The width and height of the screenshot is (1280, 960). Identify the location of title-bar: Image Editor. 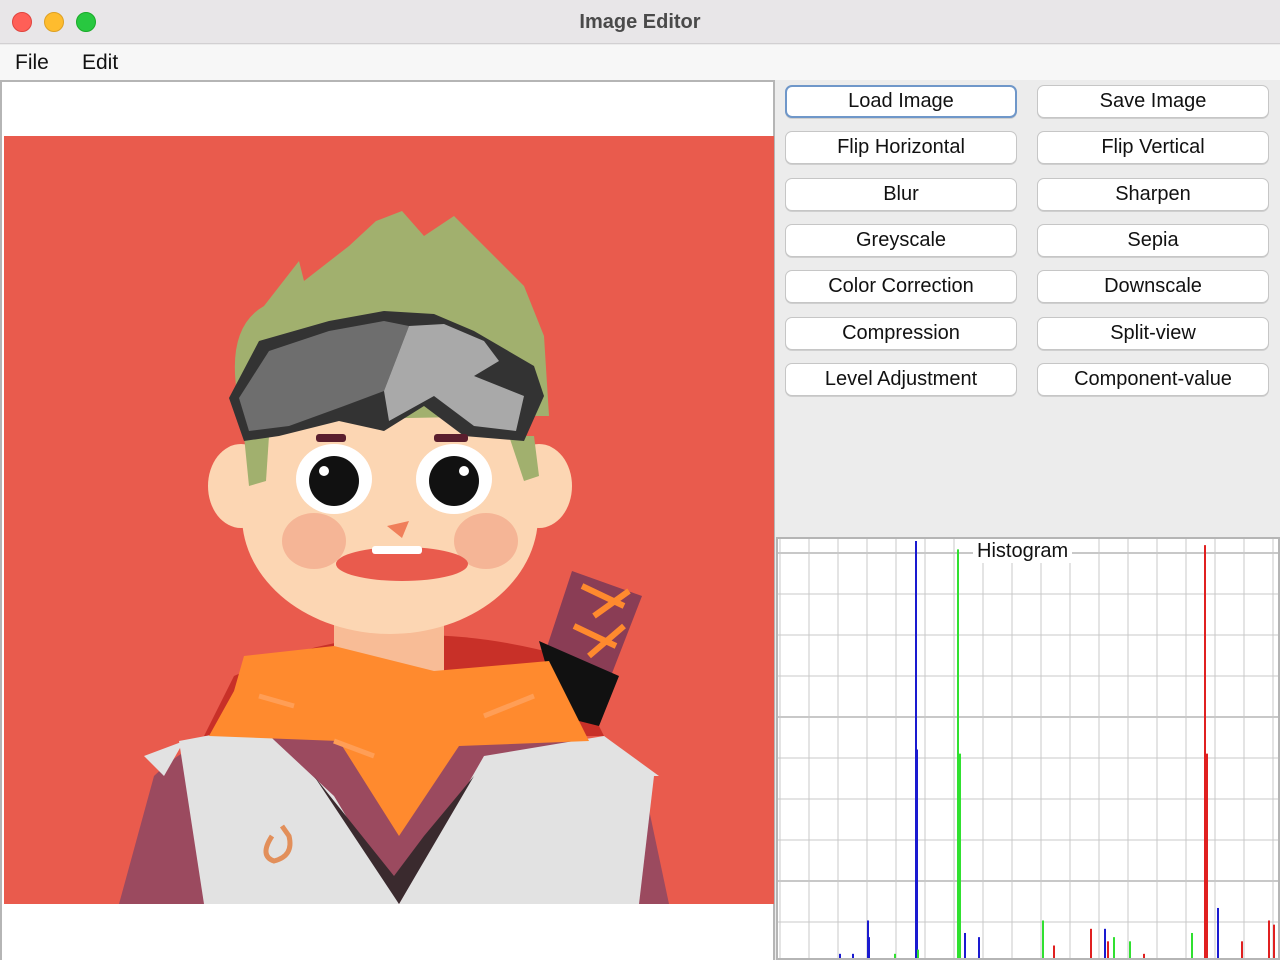
(640, 22).